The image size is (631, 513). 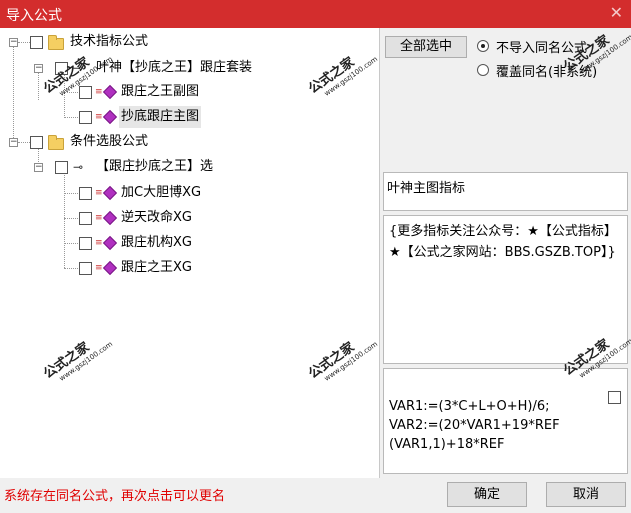 I want to click on tree-node-tech-indicators: − 技术指标公式, so click(x=100, y=42).